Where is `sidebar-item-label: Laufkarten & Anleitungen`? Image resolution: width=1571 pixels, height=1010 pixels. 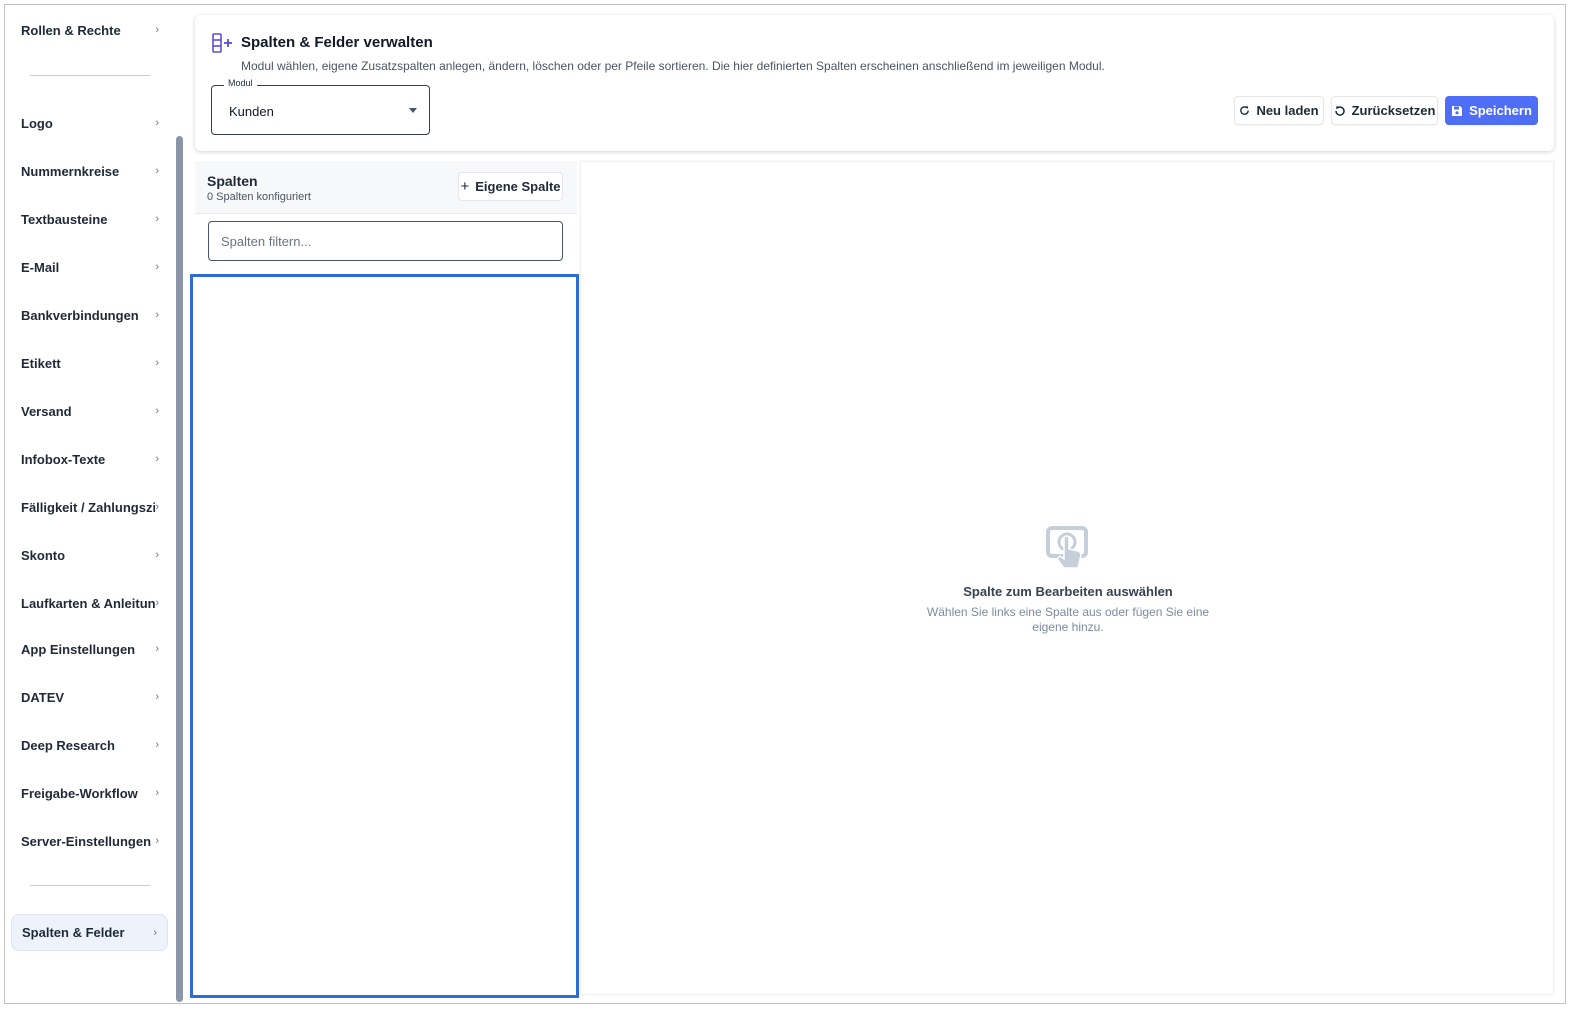
sidebar-item-label: Laufkarten & Anleitungen is located at coordinates (88, 603).